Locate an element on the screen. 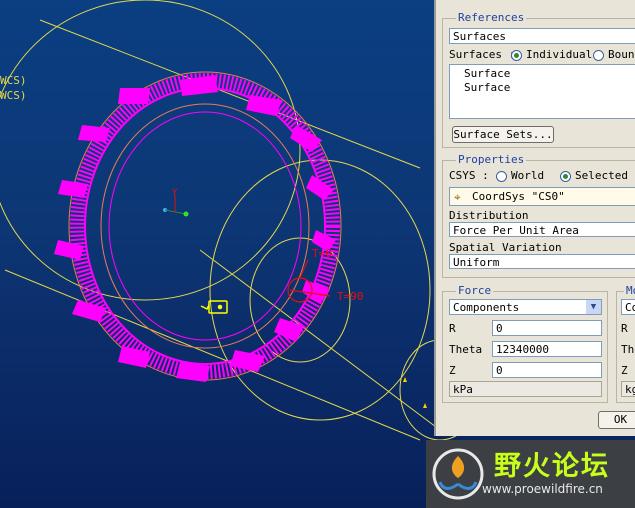  world-radio is located at coordinates (501, 176).